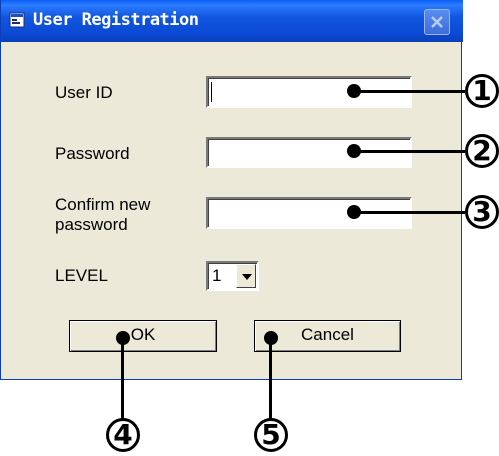 Image resolution: width=499 pixels, height=456 pixels. I want to click on dropdown-arrow-icon, so click(246, 276).